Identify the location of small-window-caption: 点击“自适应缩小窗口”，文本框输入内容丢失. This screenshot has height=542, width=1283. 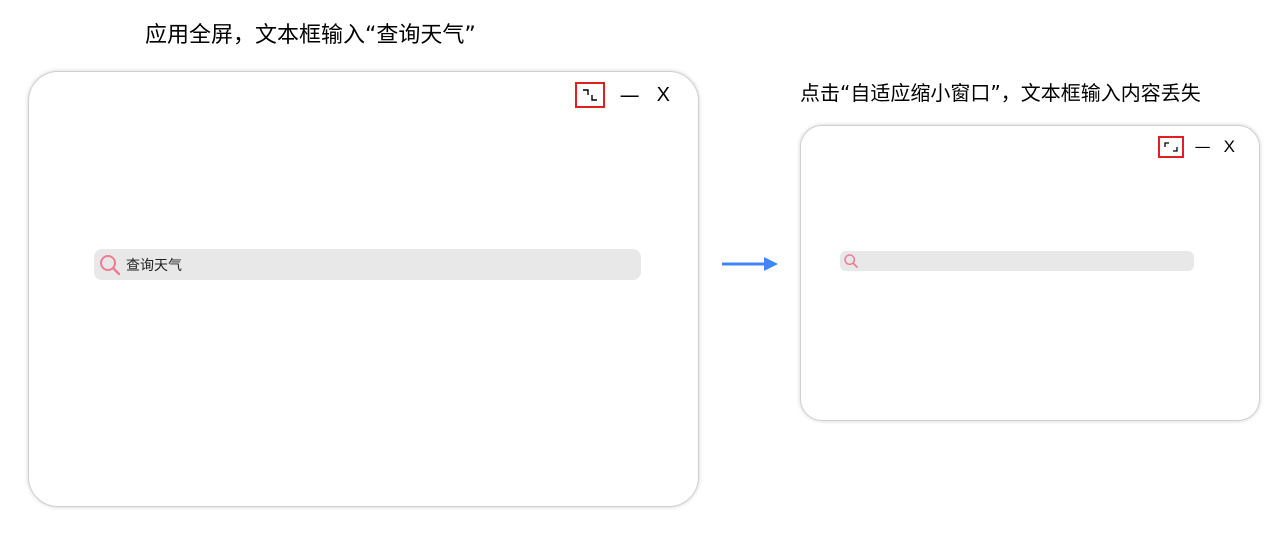
(1000, 93).